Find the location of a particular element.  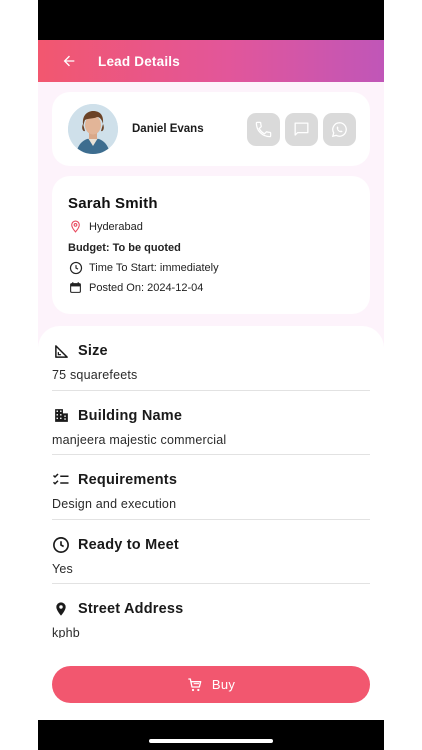

detail-value: 75 squarefeets is located at coordinates (95, 375).